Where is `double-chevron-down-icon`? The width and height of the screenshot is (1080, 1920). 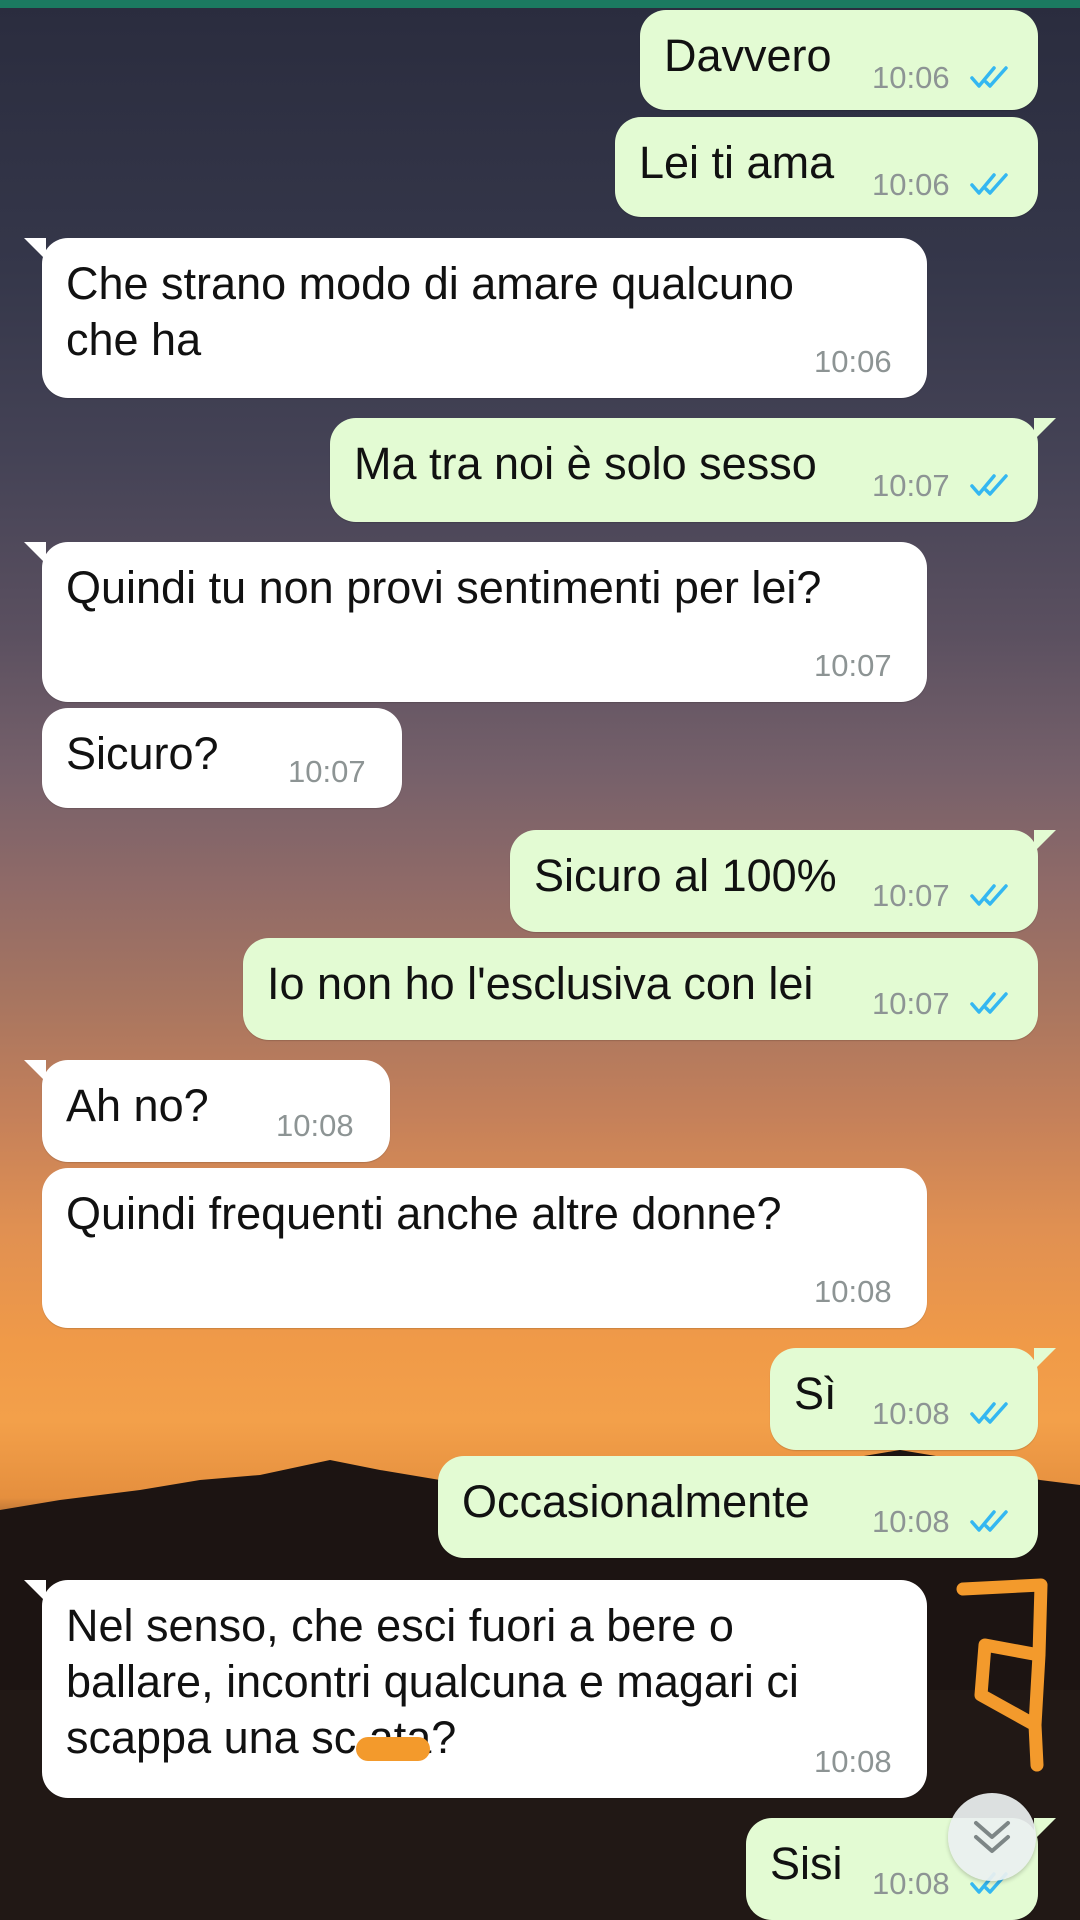
double-chevron-down-icon is located at coordinates (992, 1837).